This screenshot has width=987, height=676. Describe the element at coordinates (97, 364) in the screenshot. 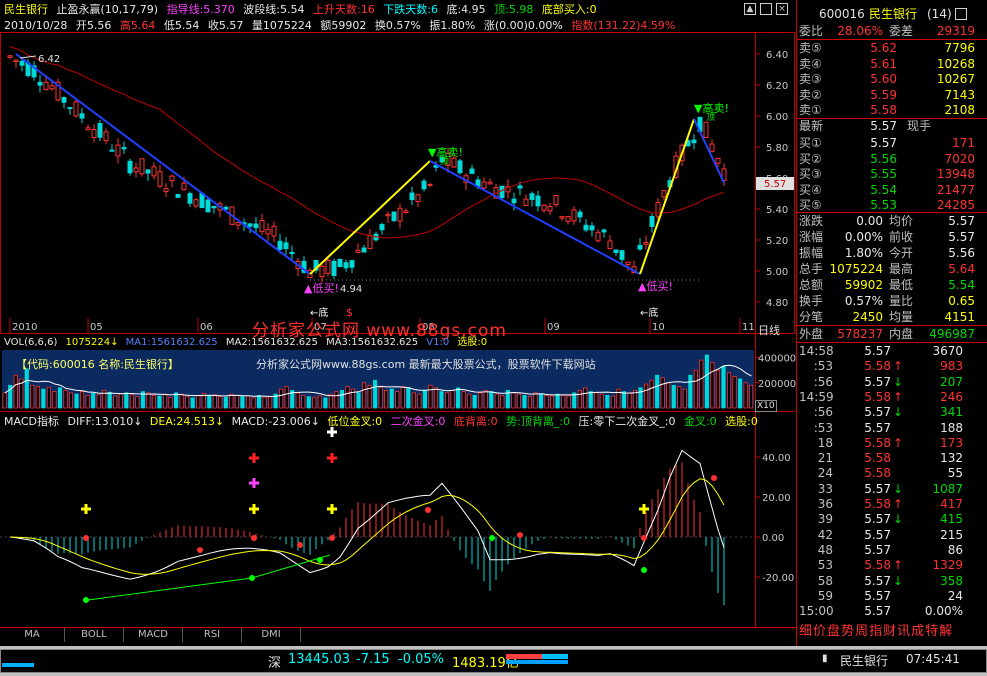

I see `vol-banner-left: 【代码:600016 名称:民生银行】` at that location.